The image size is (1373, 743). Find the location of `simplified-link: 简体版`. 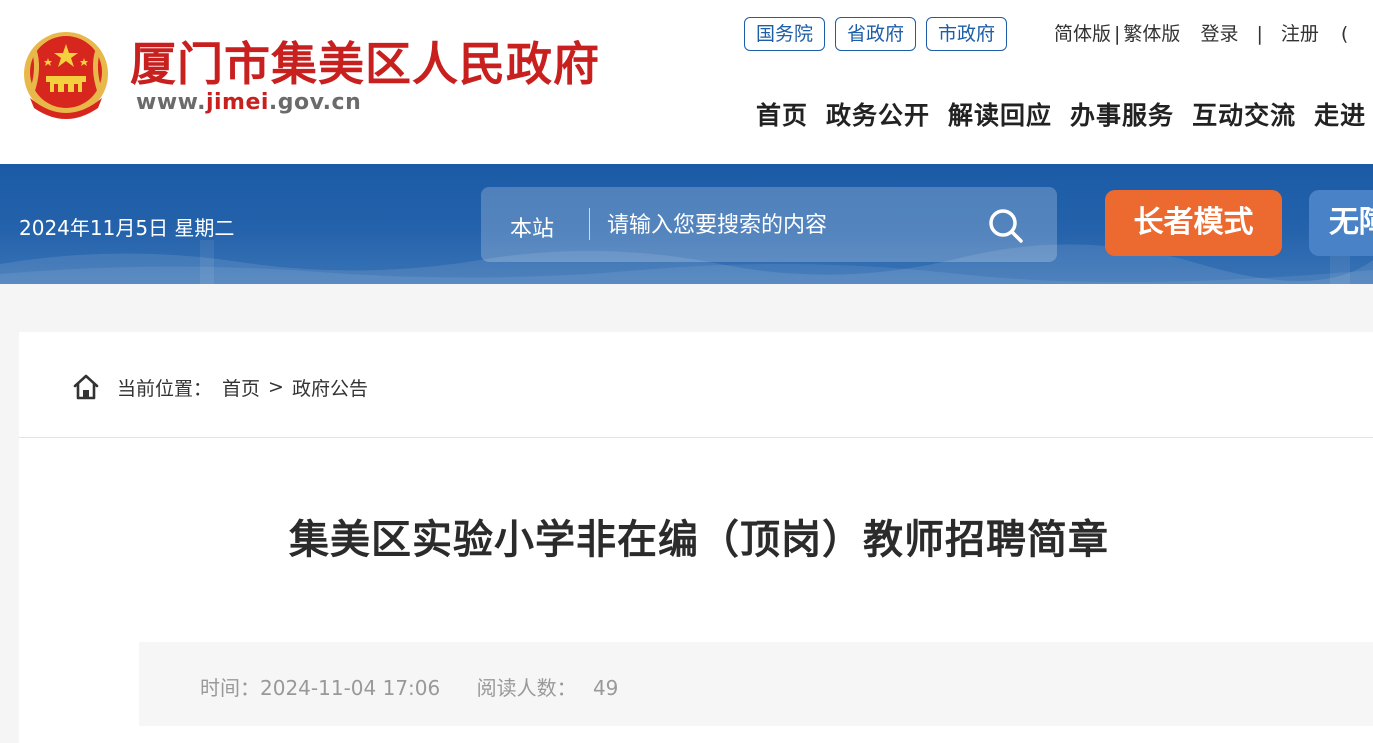

simplified-link: 简体版 is located at coordinates (1082, 34).